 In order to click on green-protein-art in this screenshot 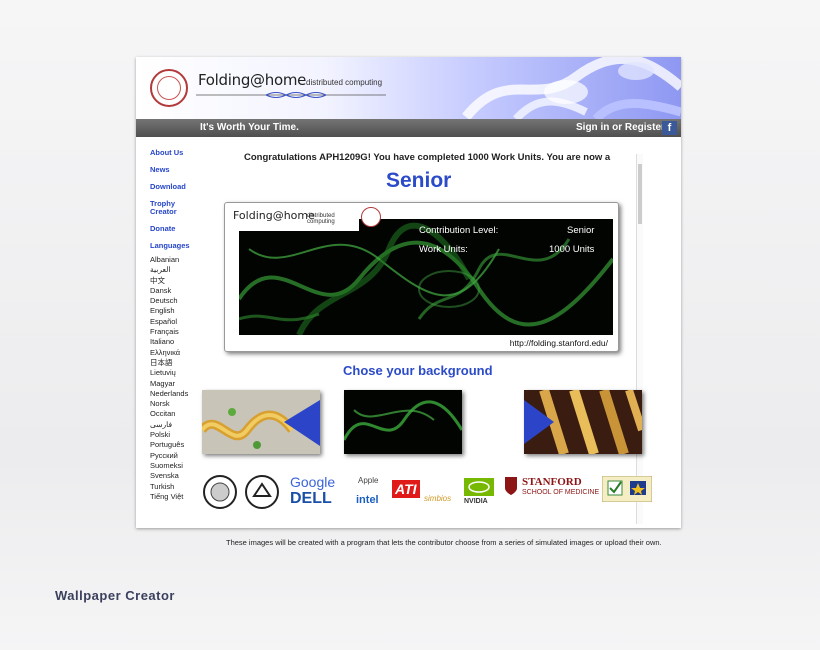, I will do `click(426, 277)`.